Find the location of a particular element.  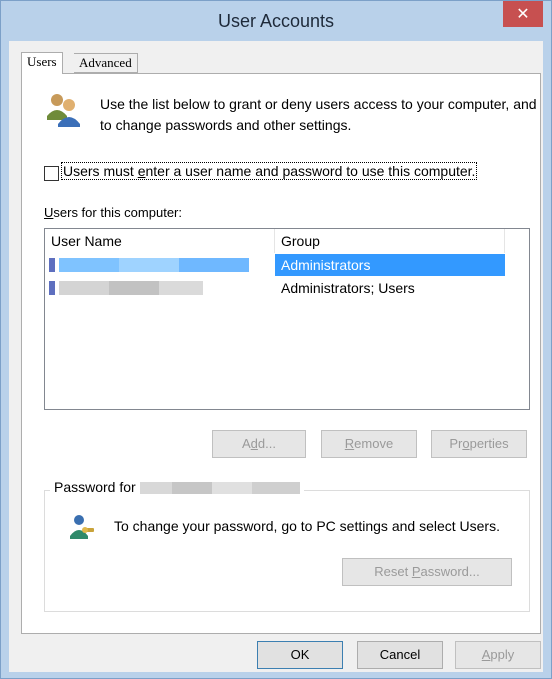

apply-button: Apply is located at coordinates (498, 655).